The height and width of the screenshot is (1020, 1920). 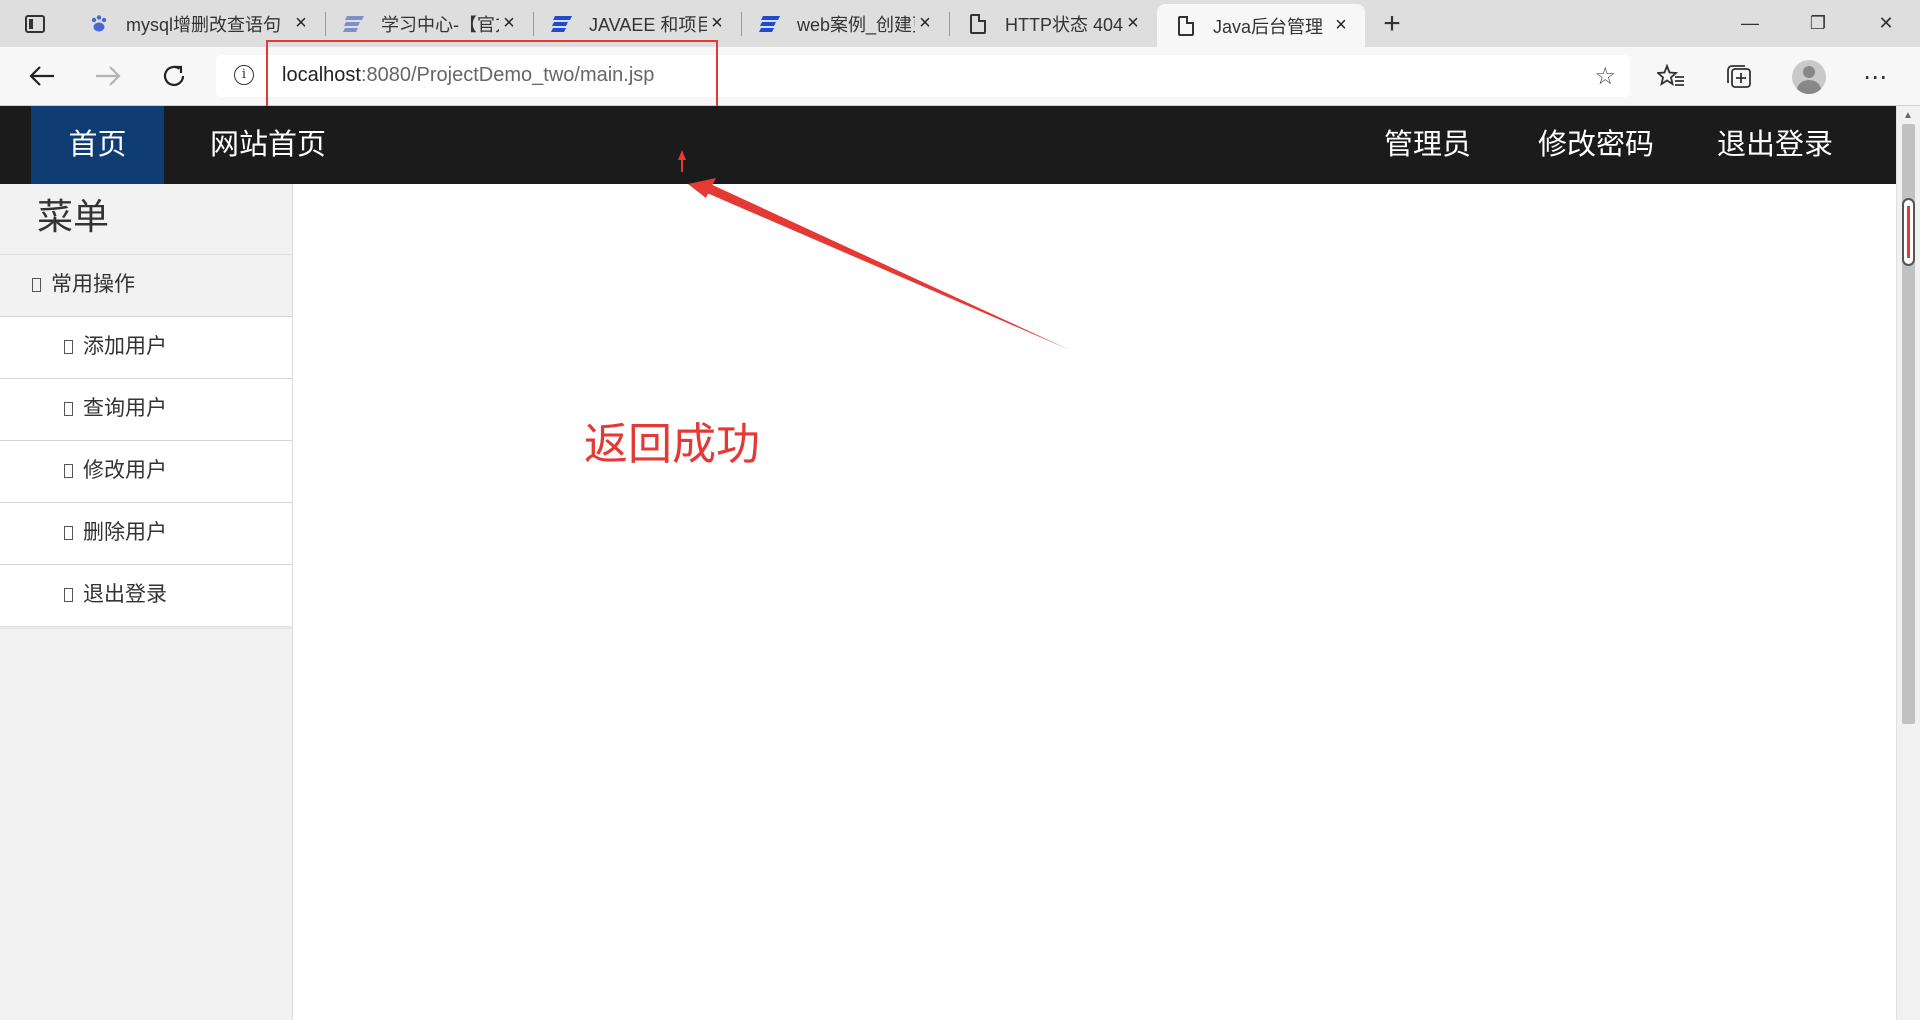 I want to click on annotation-text: 返回成功, so click(x=672, y=444).